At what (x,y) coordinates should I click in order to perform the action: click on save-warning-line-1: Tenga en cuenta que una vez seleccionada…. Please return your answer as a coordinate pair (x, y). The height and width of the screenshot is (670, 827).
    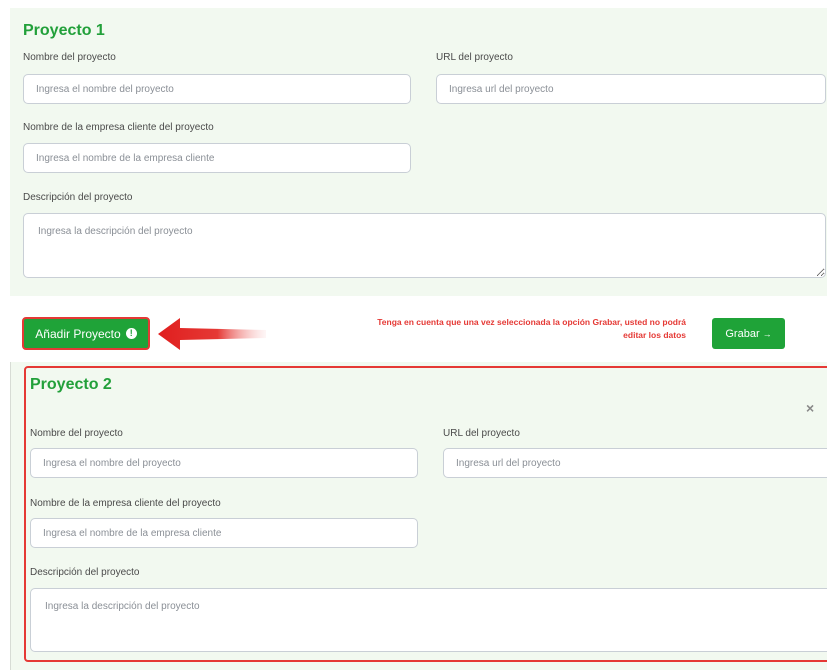
    Looking at the image, I should click on (531, 322).